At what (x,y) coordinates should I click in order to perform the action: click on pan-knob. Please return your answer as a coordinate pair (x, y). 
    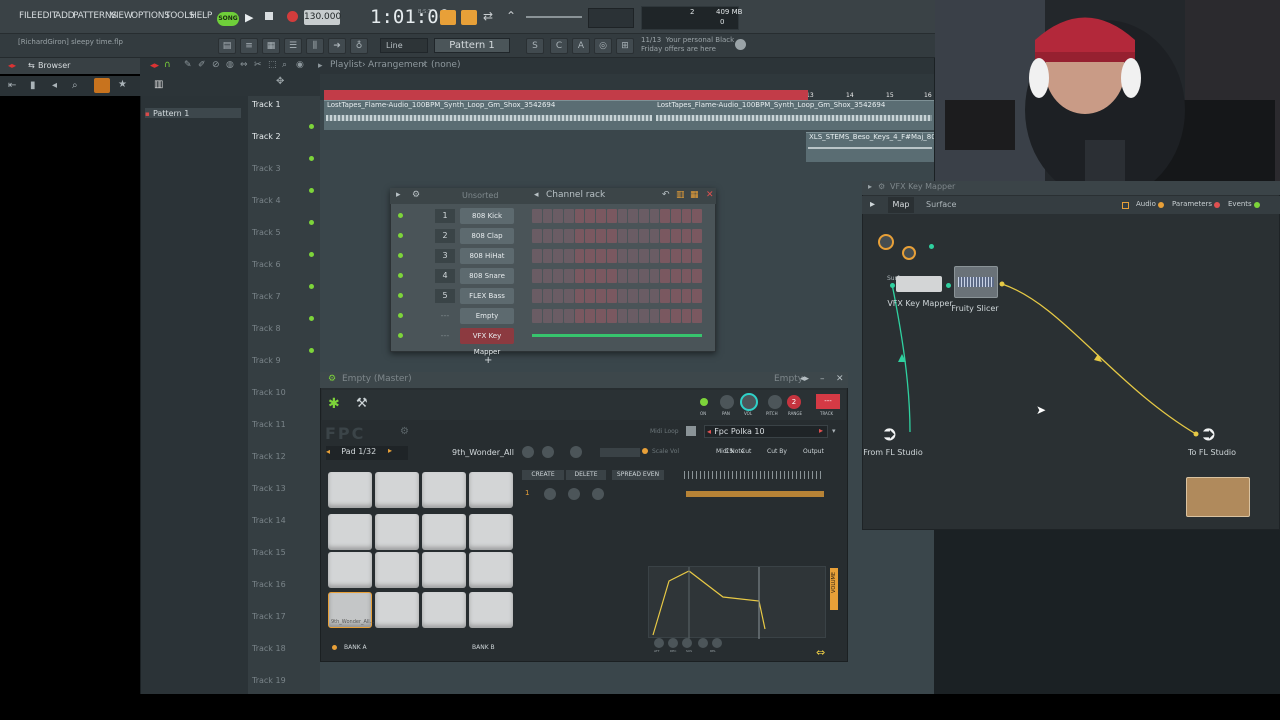
    Looking at the image, I should click on (727, 402).